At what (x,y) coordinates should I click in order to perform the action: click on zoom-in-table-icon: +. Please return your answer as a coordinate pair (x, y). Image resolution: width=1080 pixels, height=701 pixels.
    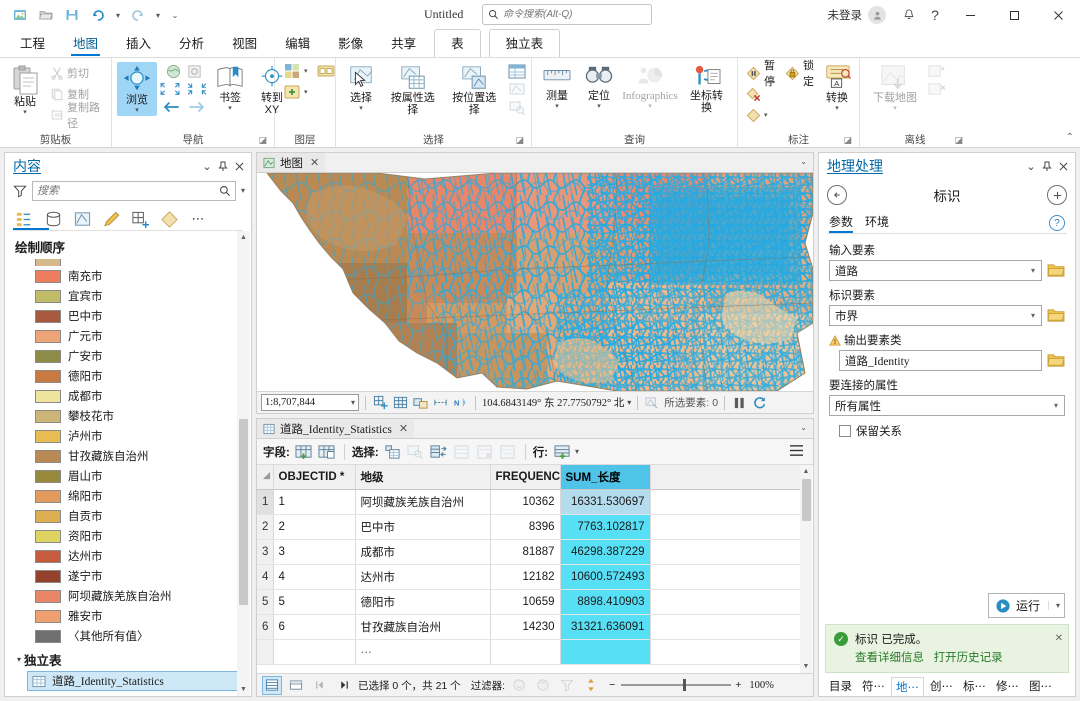
    Looking at the image, I should click on (738, 685).